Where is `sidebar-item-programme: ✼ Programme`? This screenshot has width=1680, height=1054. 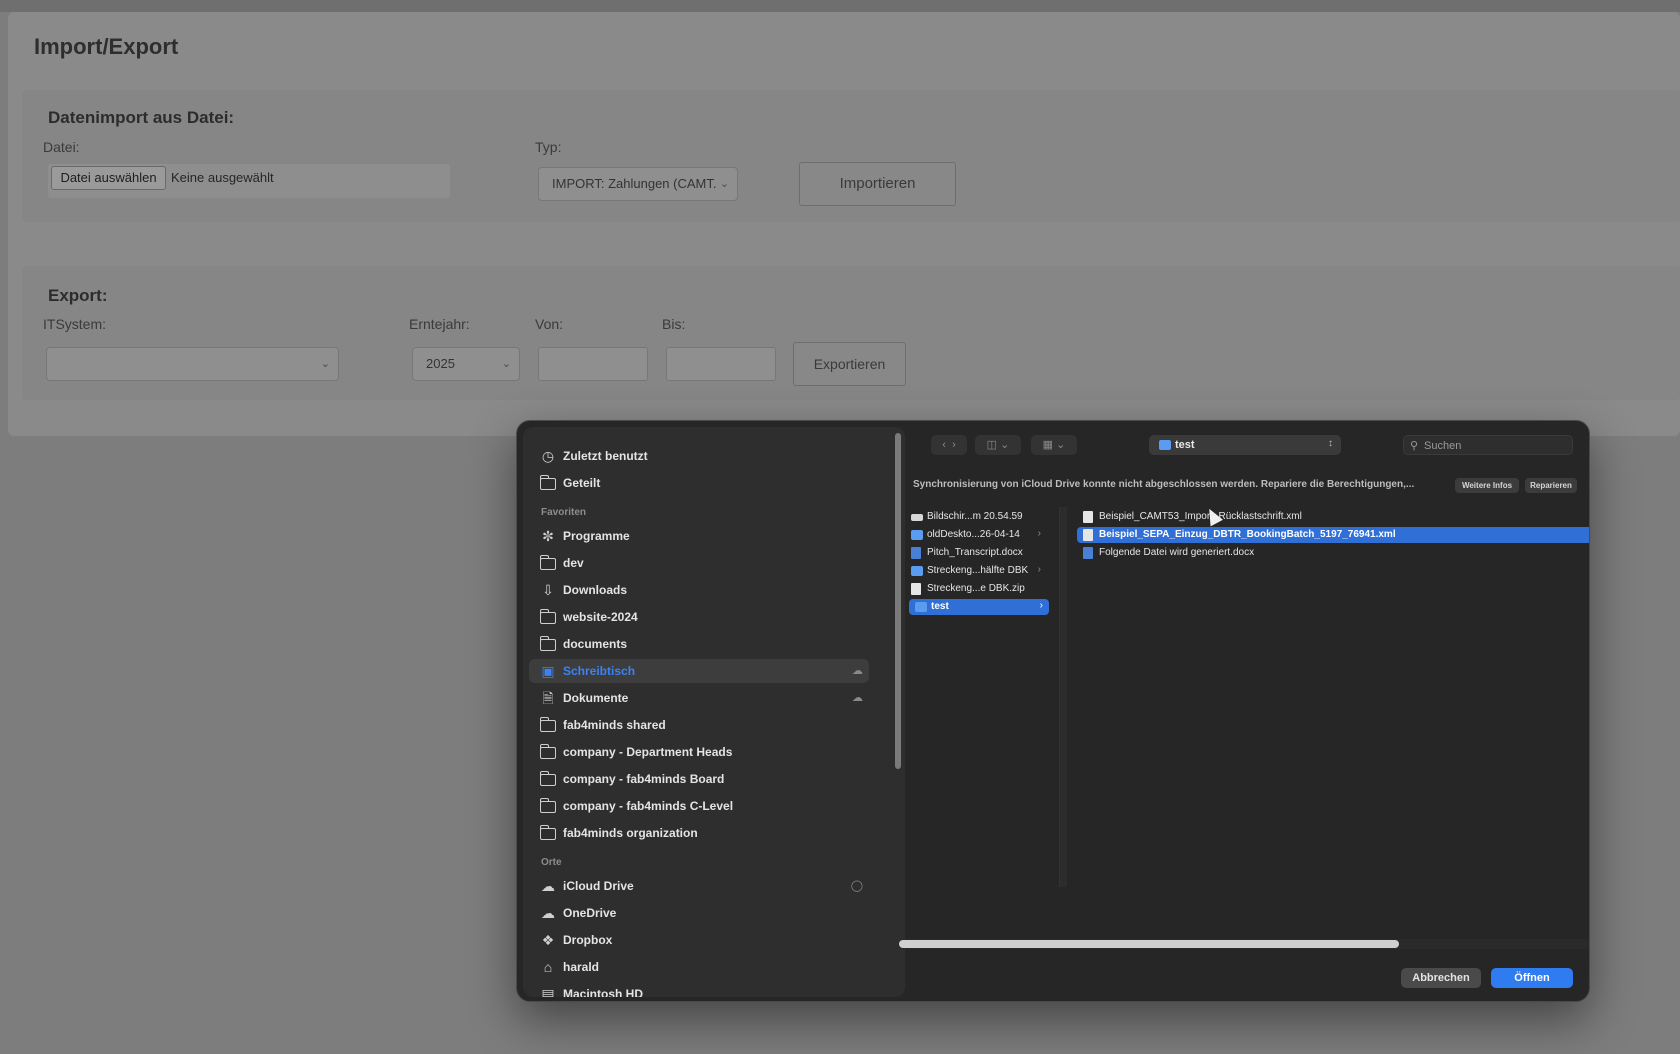
sidebar-item-programme: ✼ Programme is located at coordinates (699, 536).